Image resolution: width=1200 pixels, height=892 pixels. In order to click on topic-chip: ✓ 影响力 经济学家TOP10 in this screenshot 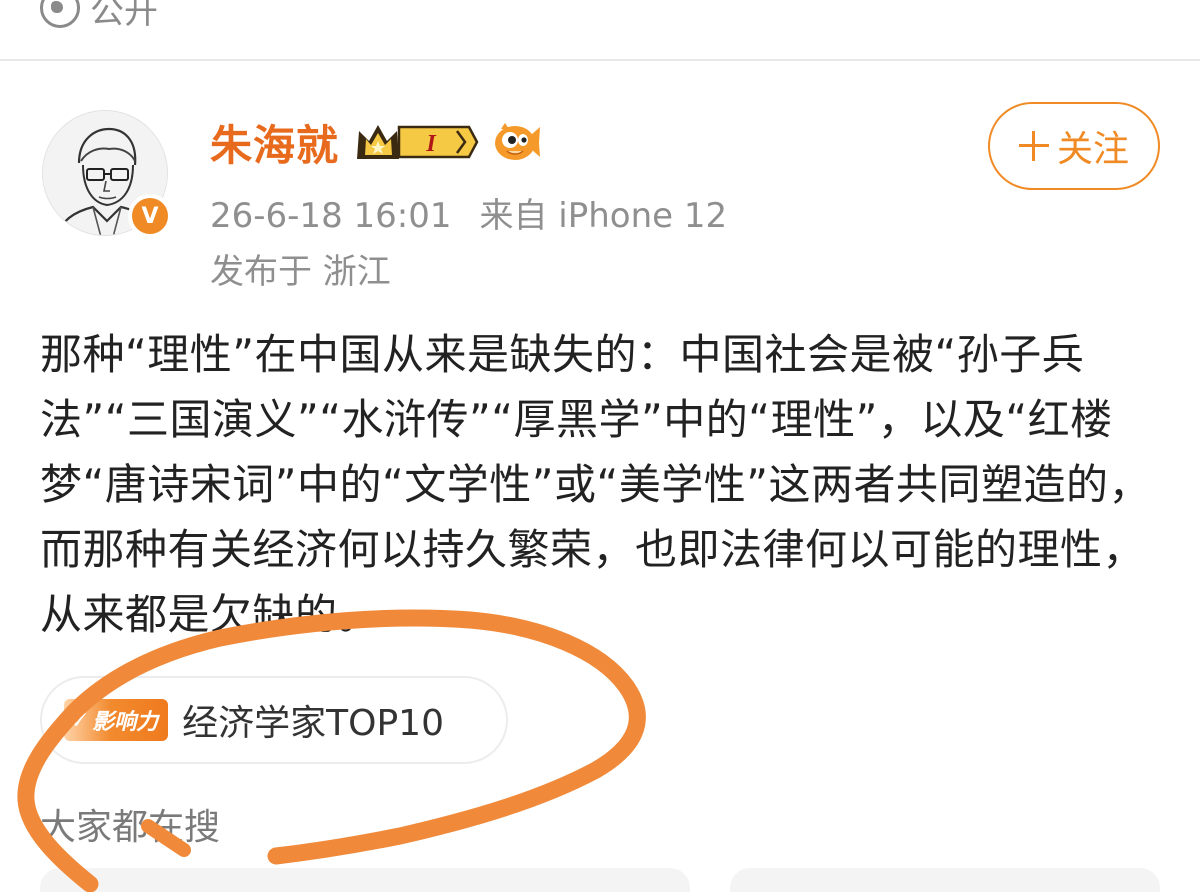, I will do `click(274, 720)`.